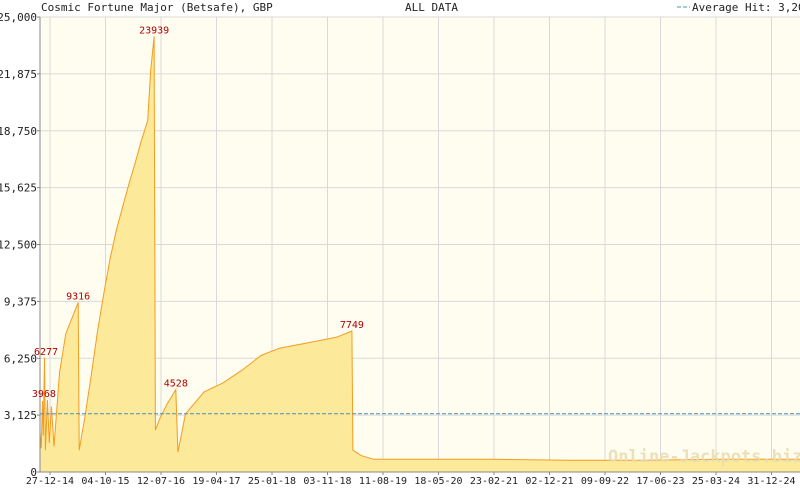 This screenshot has height=490, width=800. What do you see at coordinates (272, 481) in the screenshot?
I see `x-tick-label: 25-01-18` at bounding box center [272, 481].